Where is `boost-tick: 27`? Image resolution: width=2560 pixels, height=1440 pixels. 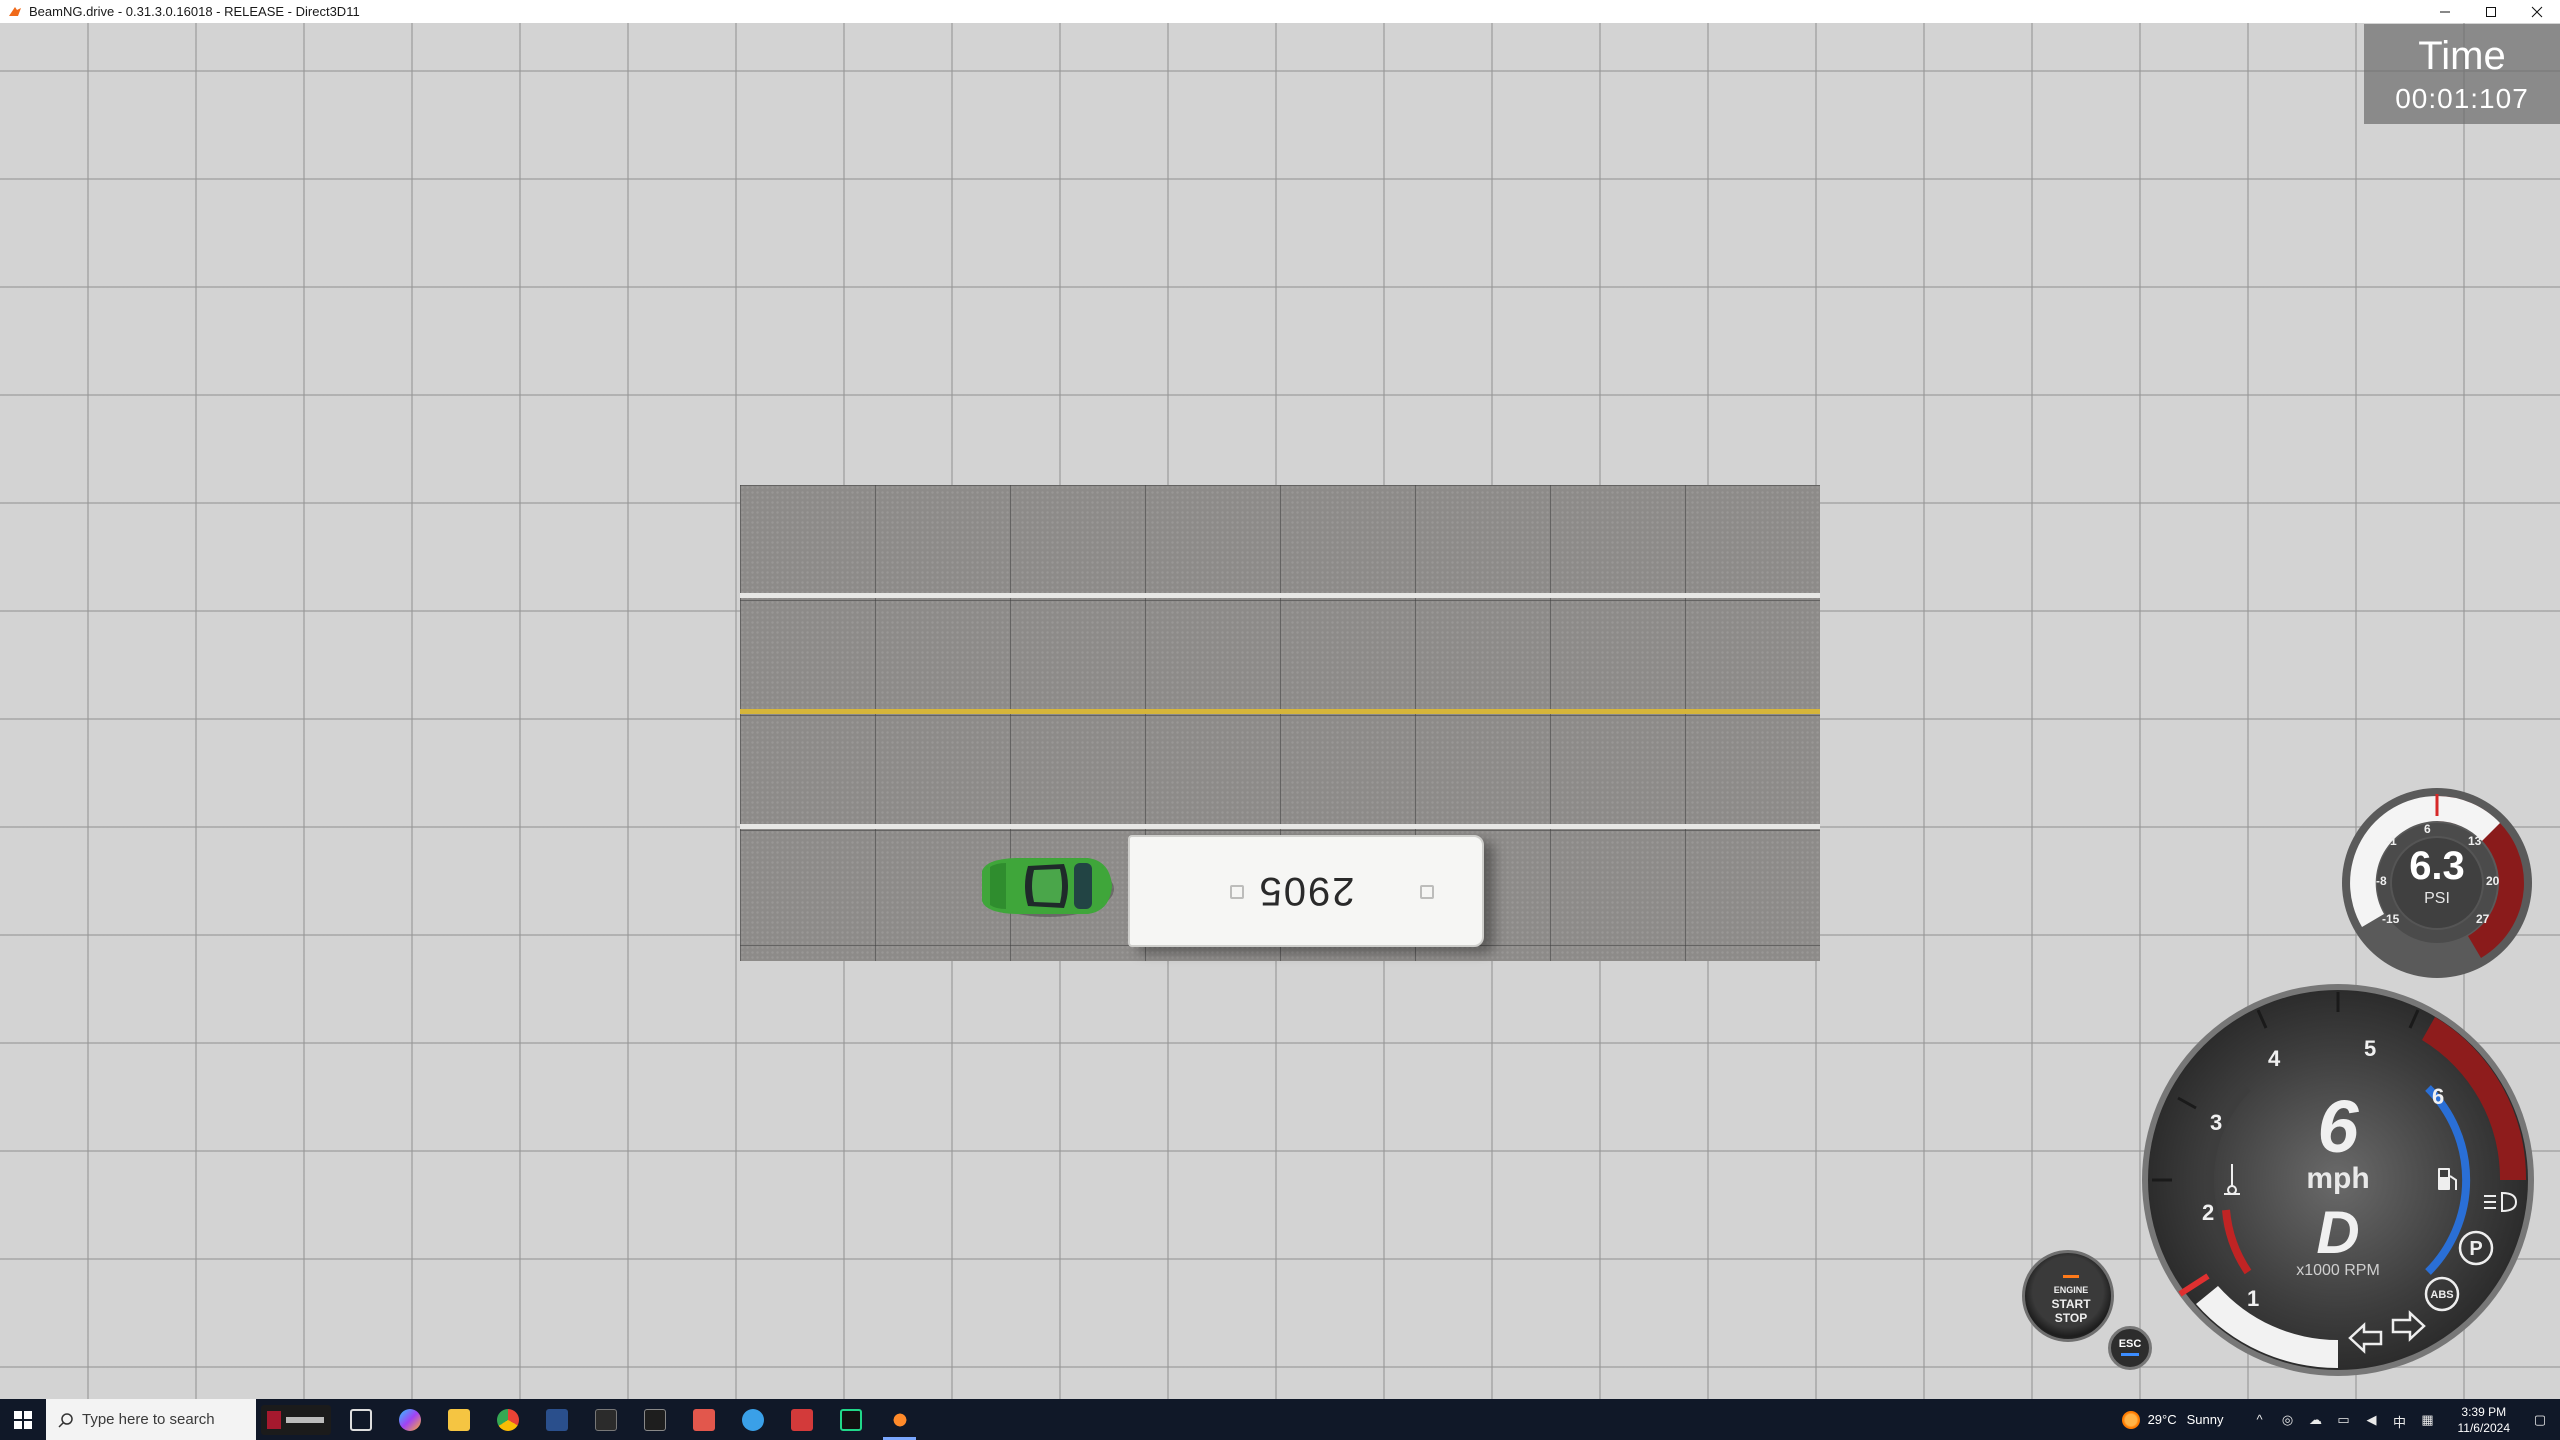 boost-tick: 27 is located at coordinates (2483, 919).